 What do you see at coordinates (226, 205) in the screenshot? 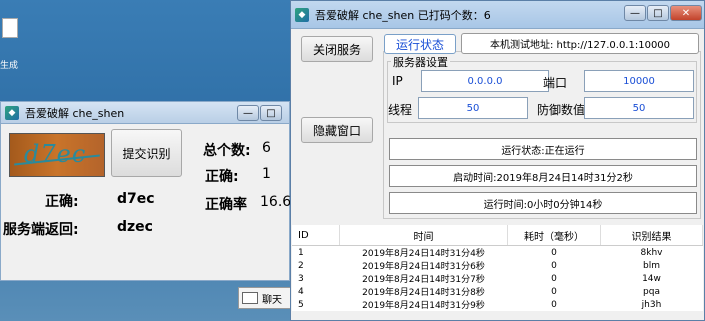
I see `rate-label: 正确率` at bounding box center [226, 205].